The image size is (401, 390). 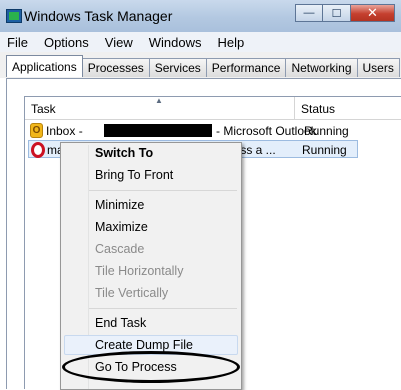 I want to click on menu-item-minimize: Minimize, so click(x=119, y=205).